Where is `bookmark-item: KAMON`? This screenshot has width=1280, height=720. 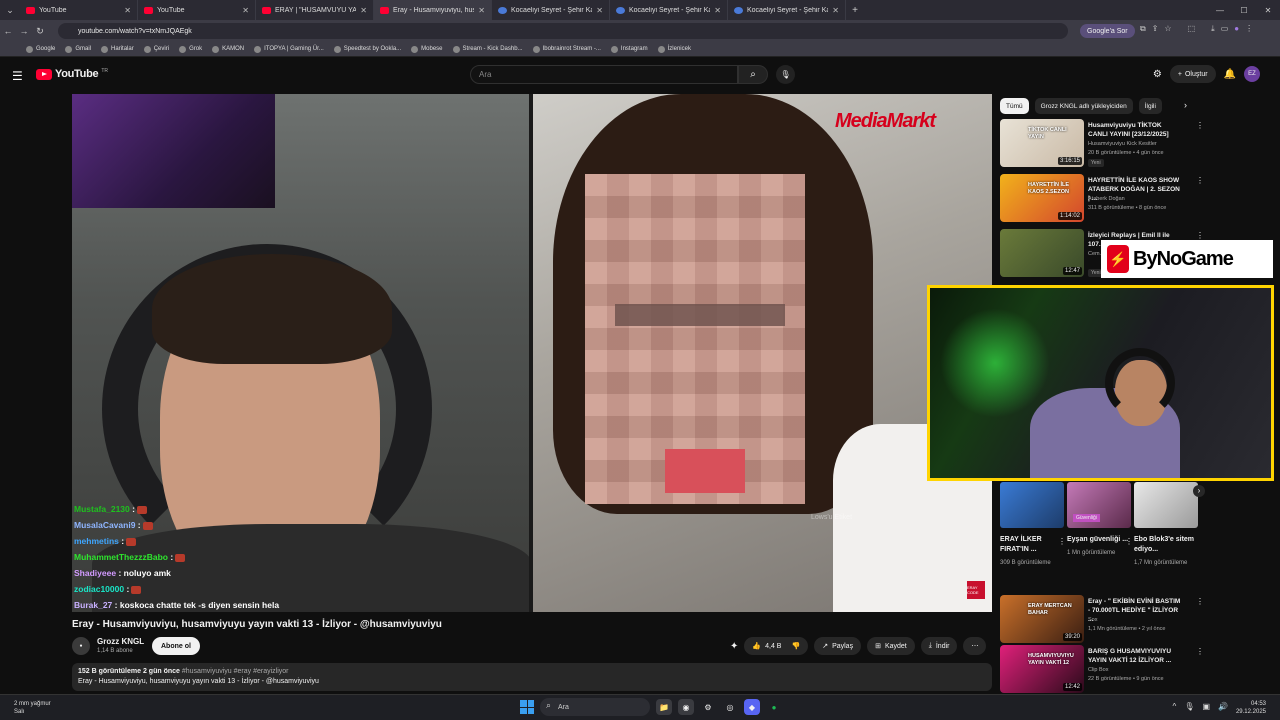
bookmark-item: KAMON is located at coordinates (228, 49).